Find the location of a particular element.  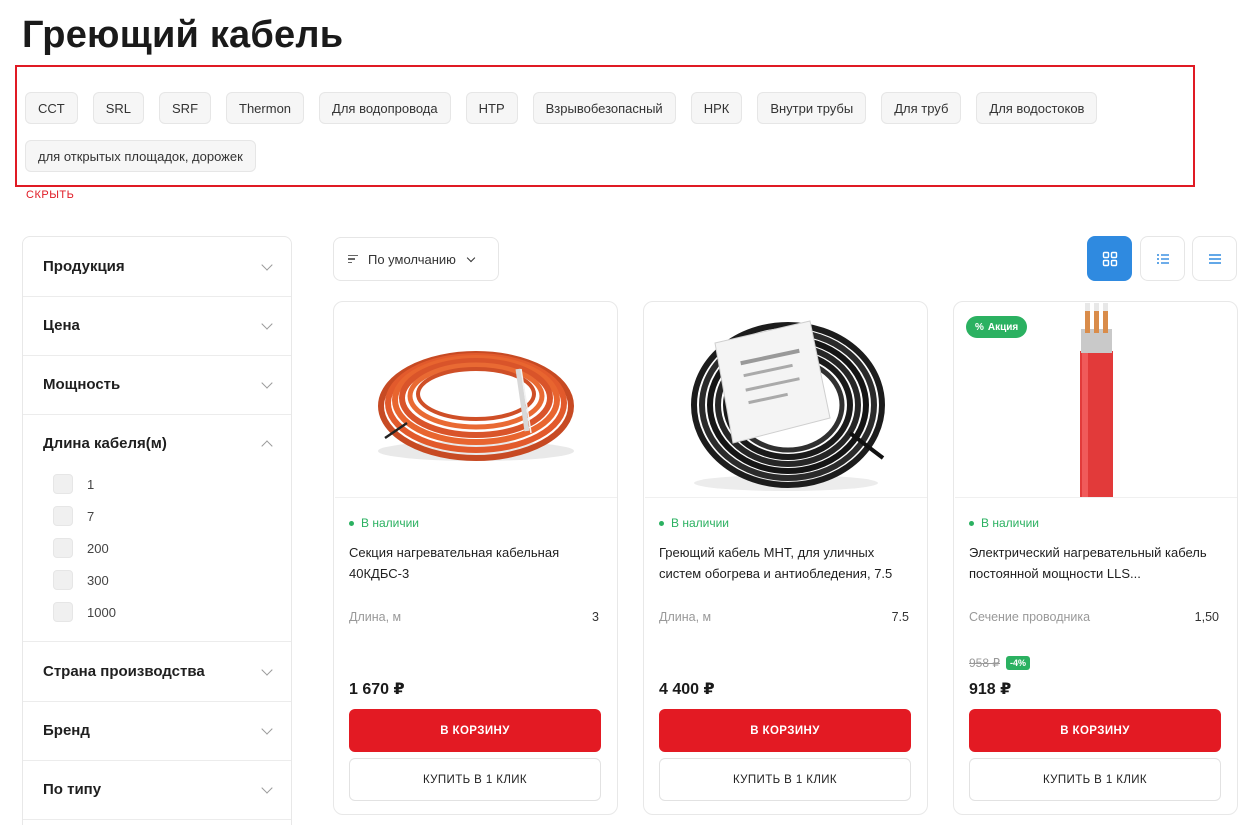

view-grid-button is located at coordinates (1109, 258).